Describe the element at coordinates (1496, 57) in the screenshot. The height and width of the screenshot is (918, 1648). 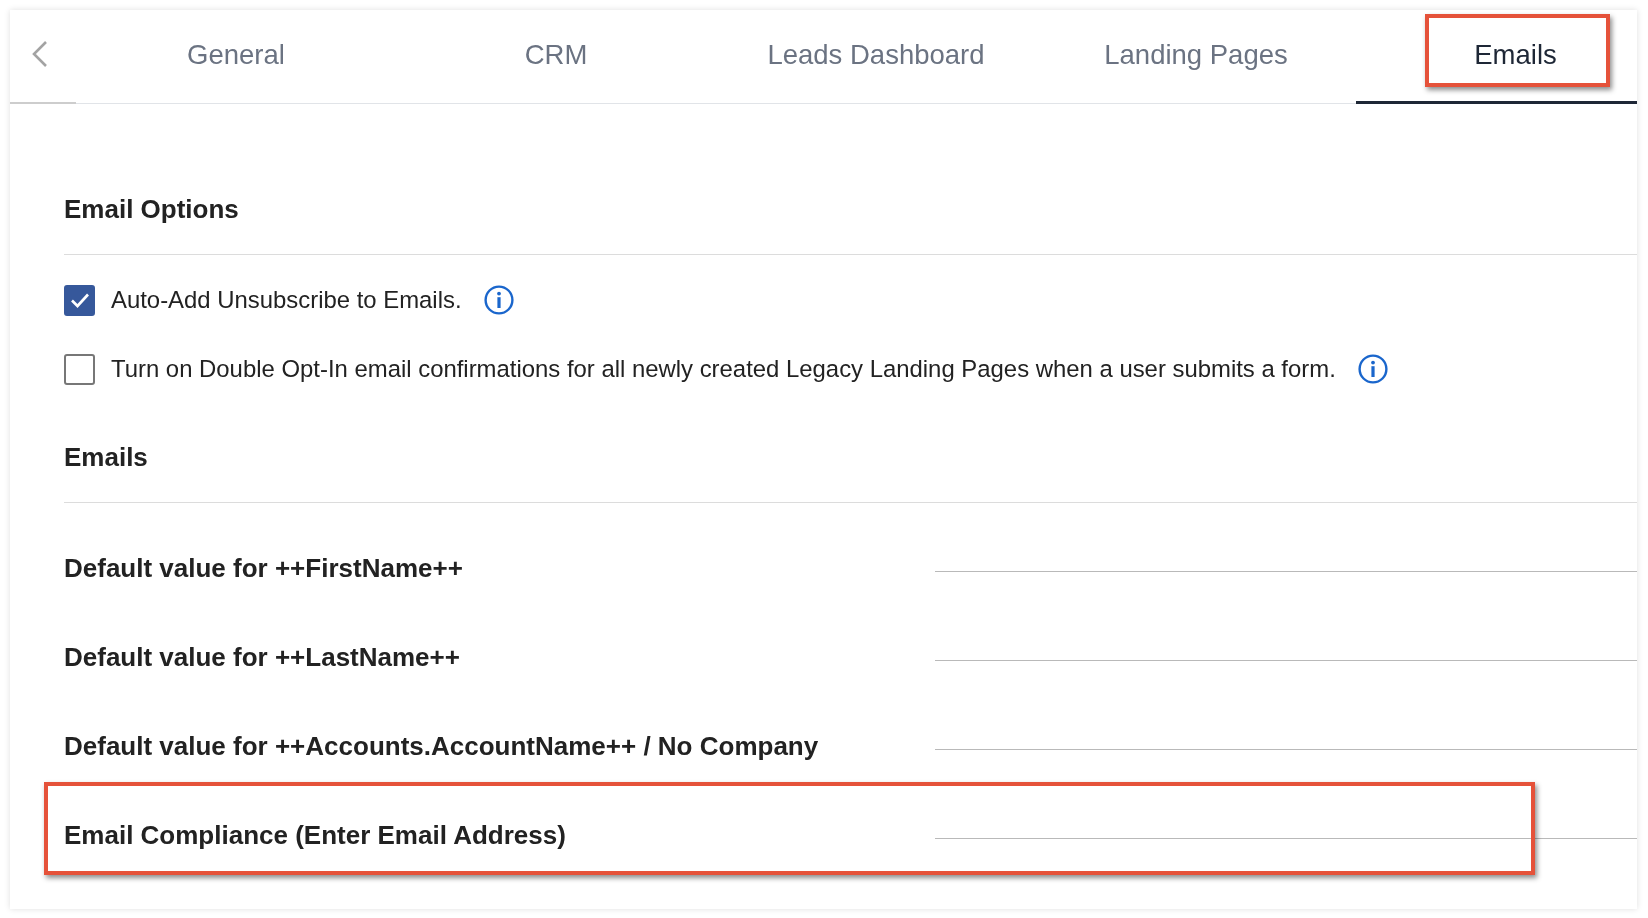
I see `tab: Emails` at that location.